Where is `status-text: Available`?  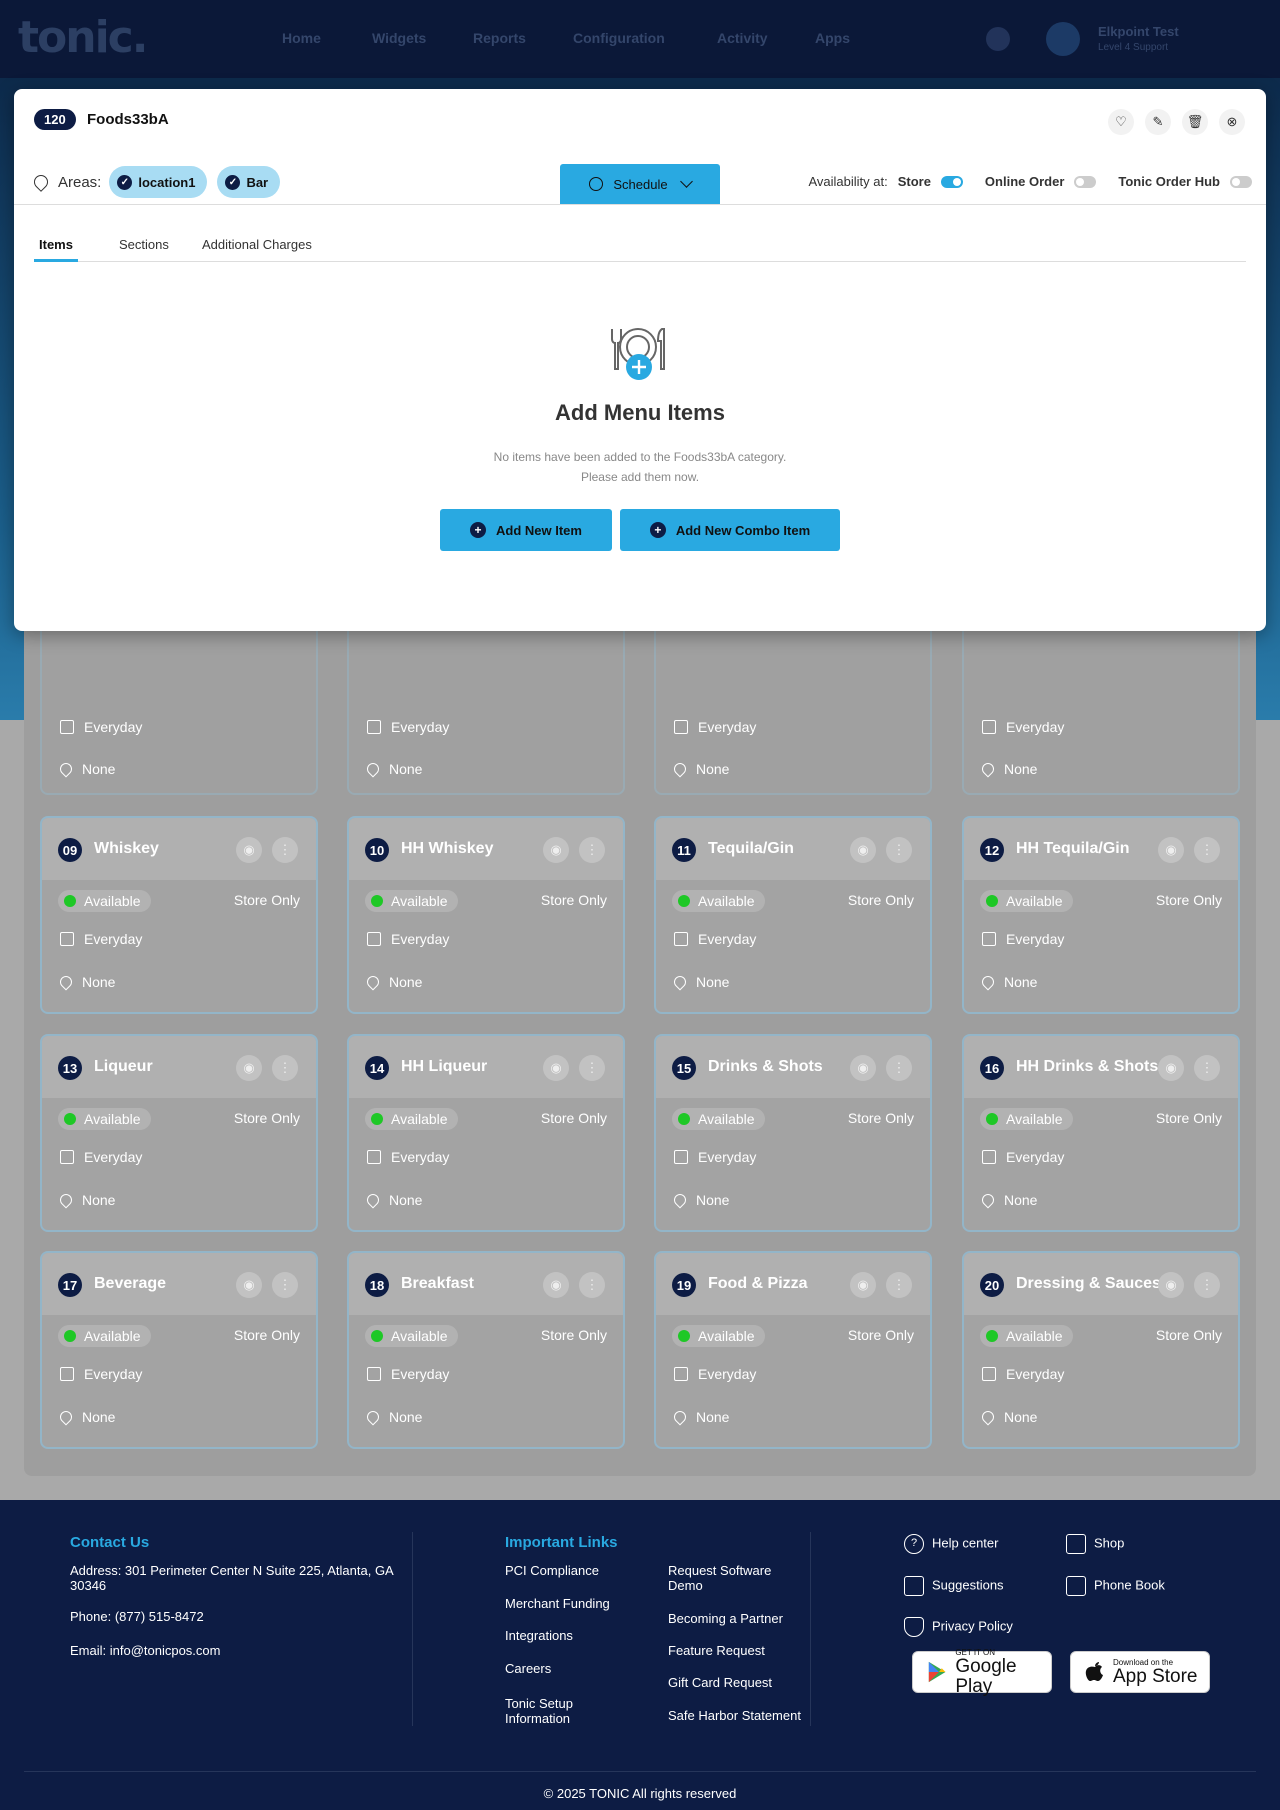
status-text: Available is located at coordinates (726, 1119).